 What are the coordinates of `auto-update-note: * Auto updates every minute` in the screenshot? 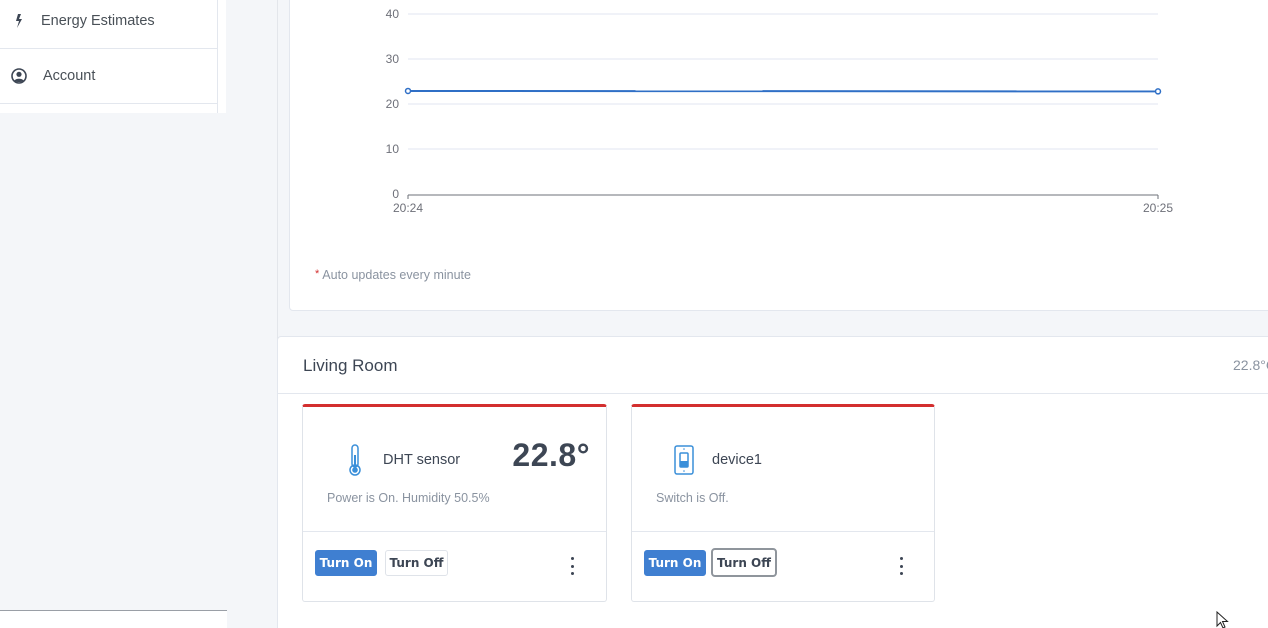 It's located at (393, 275).